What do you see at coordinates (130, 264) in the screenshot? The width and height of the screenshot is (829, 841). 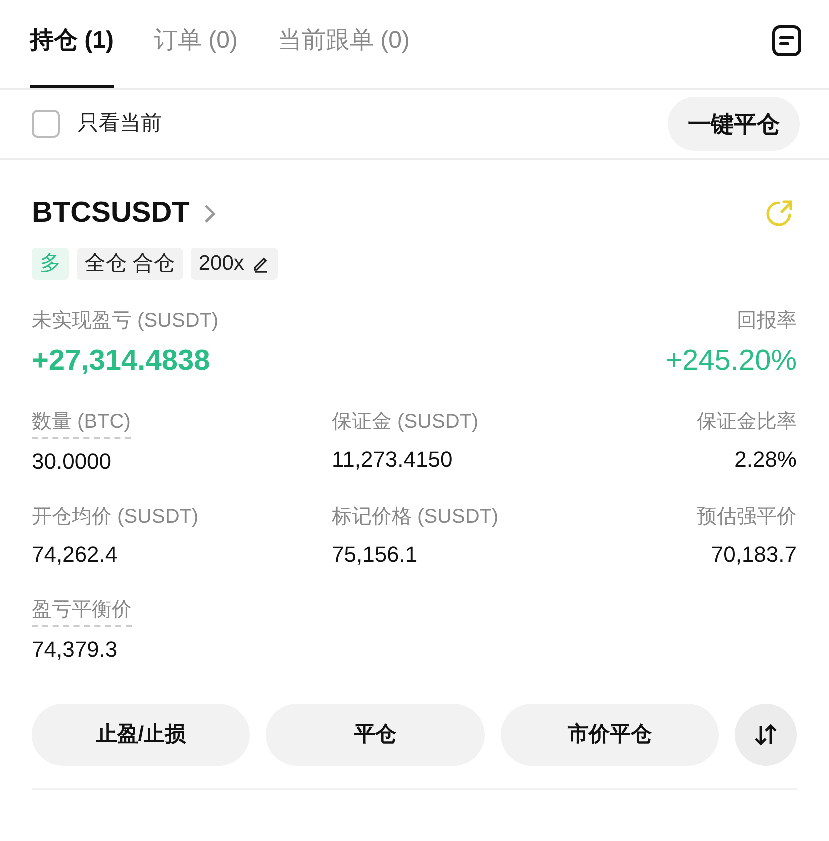 I see `position-tag: 全仓 合仓` at bounding box center [130, 264].